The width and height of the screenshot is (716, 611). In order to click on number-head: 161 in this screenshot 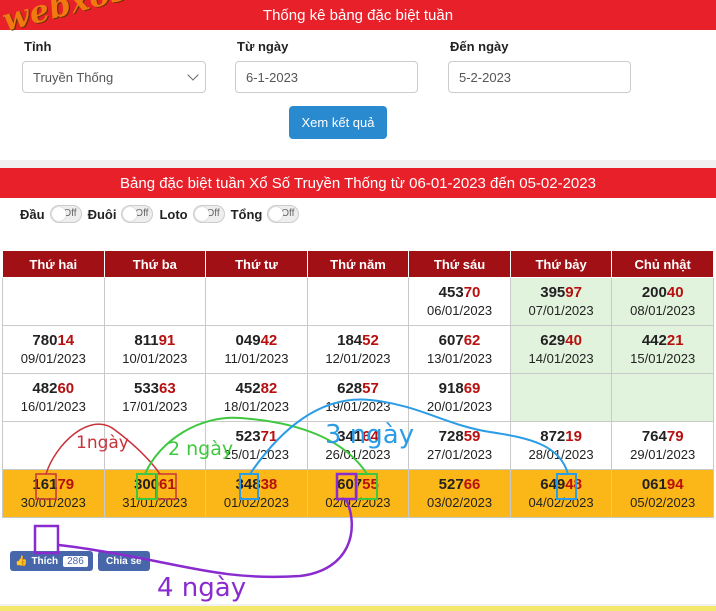, I will do `click(45, 484)`.